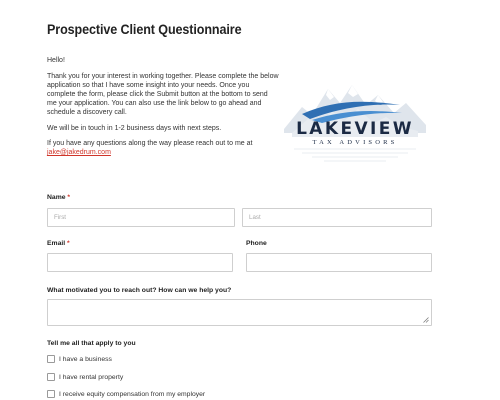  Describe the element at coordinates (255, 217) in the screenshot. I see `last-name-placeholder: Last` at that location.